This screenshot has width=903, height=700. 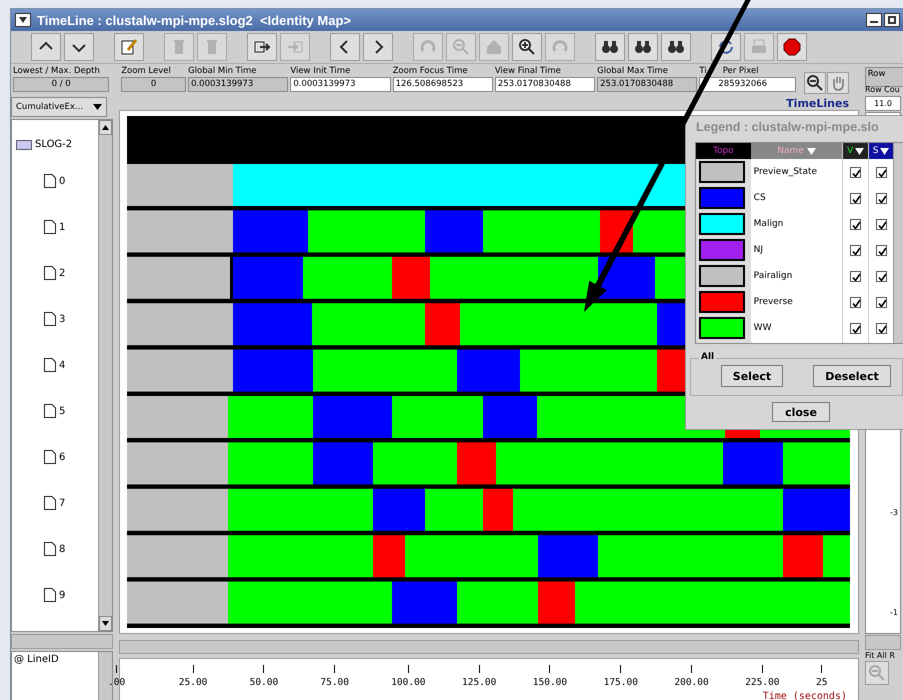 What do you see at coordinates (62, 365) in the screenshot?
I see `tree-item: 4` at bounding box center [62, 365].